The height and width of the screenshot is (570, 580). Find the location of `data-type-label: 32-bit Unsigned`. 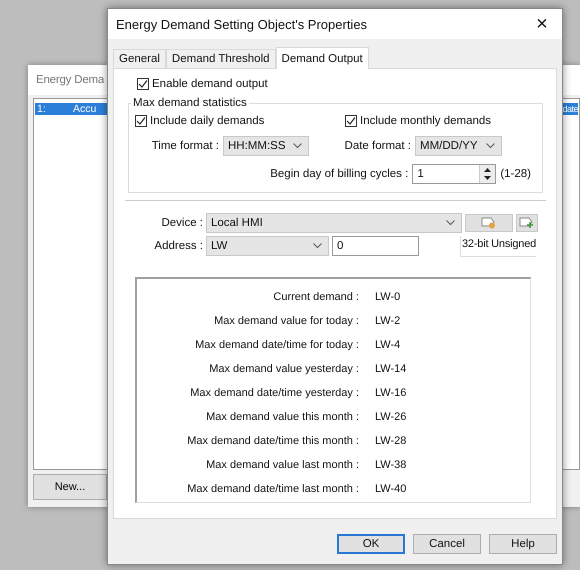

data-type-label: 32-bit Unsigned is located at coordinates (498, 246).